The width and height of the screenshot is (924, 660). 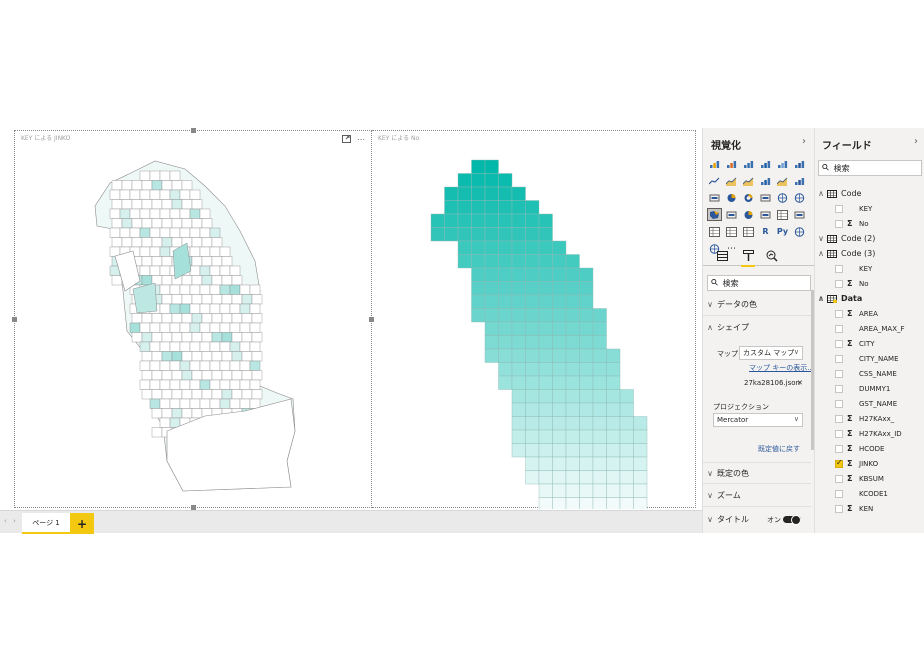 I want to click on field-row: Σ KBSUM, so click(x=869, y=478).